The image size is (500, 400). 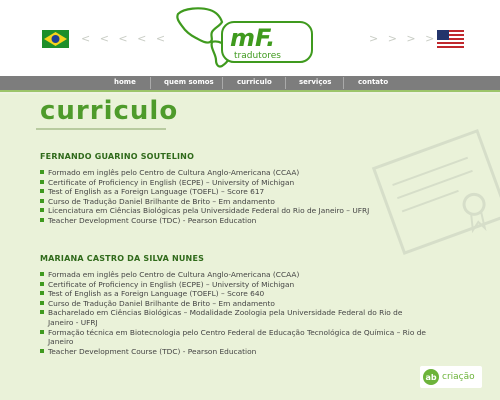 What do you see at coordinates (257, 56) in the screenshot?
I see `logo-sub-text: tradutores` at bounding box center [257, 56].